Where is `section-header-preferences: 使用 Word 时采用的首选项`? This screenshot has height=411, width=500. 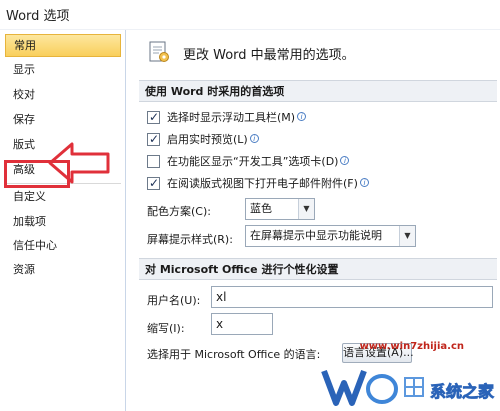 section-header-preferences: 使用 Word 时采用的首选项 is located at coordinates (318, 91).